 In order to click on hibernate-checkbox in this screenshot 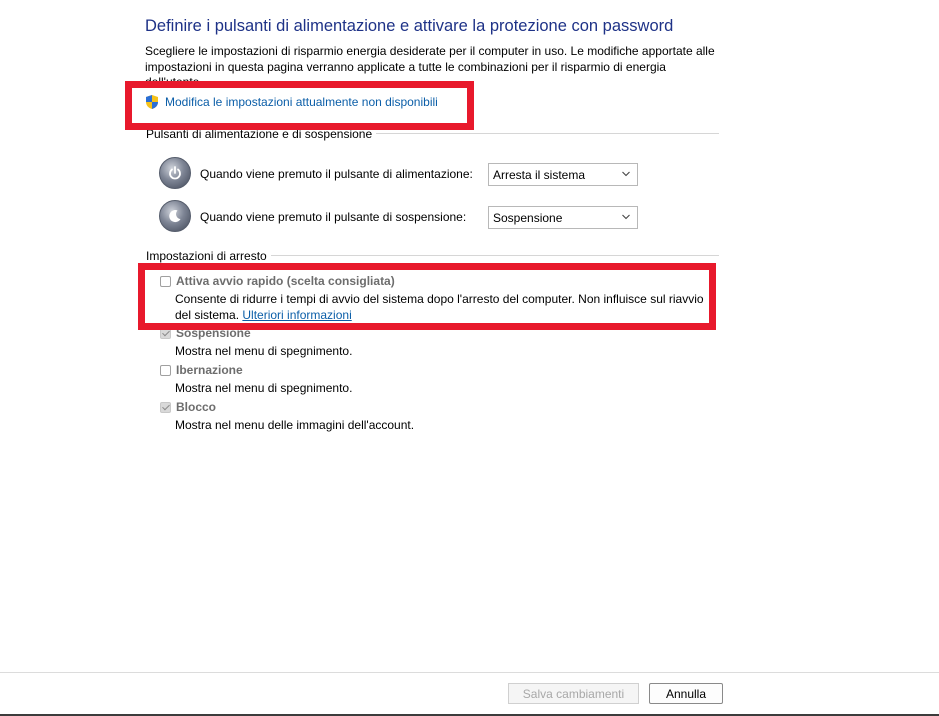, I will do `click(165, 370)`.